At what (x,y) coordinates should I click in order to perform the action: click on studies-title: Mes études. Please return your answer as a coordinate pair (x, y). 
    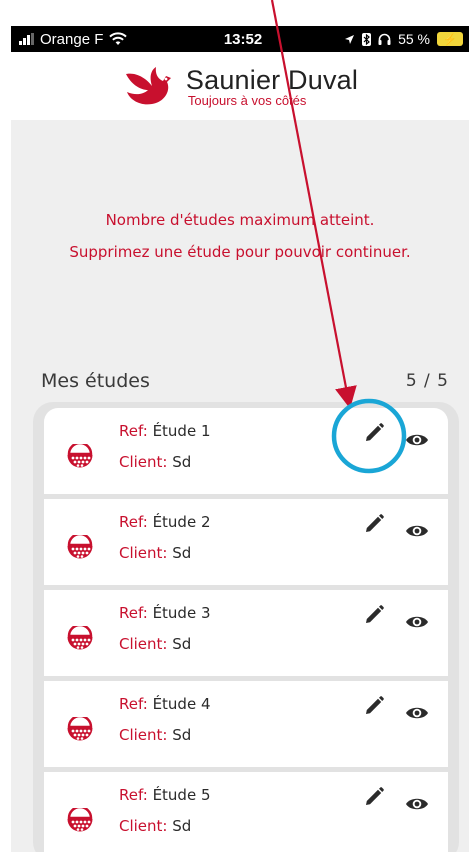
    Looking at the image, I should click on (95, 381).